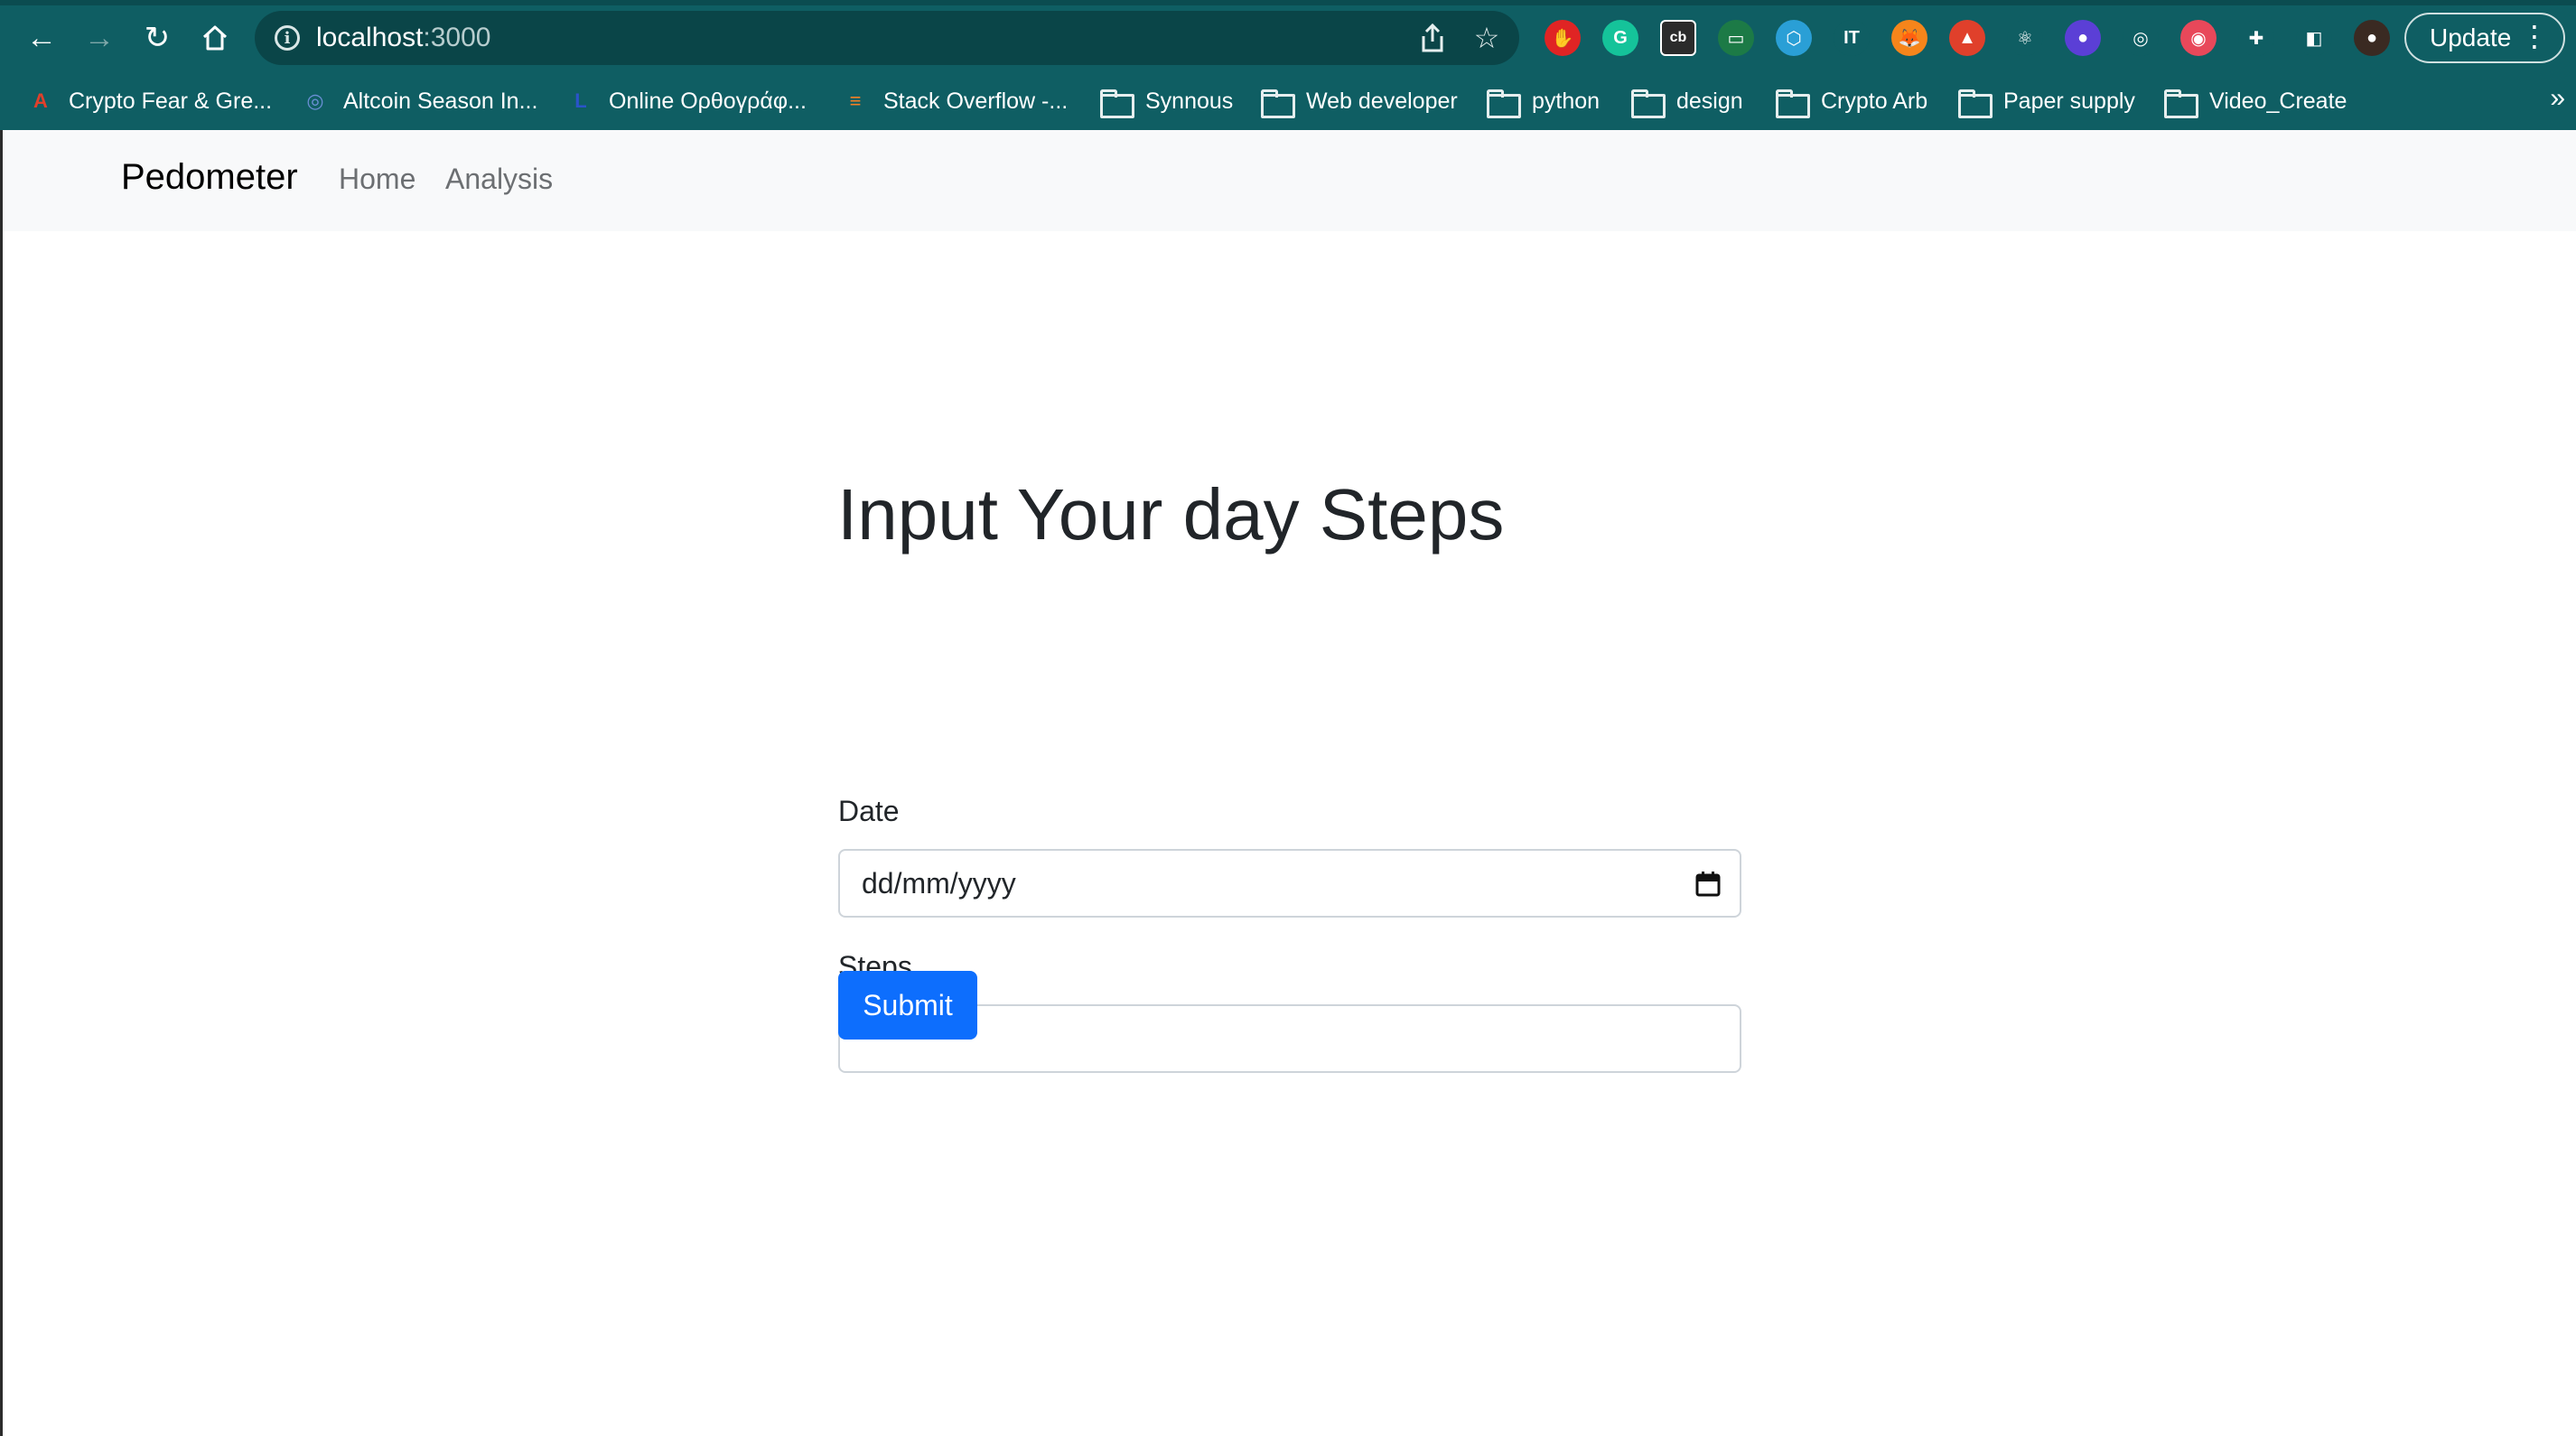  What do you see at coordinates (1289, 883) in the screenshot?
I see `date-input: dd/mm/yyyy` at bounding box center [1289, 883].